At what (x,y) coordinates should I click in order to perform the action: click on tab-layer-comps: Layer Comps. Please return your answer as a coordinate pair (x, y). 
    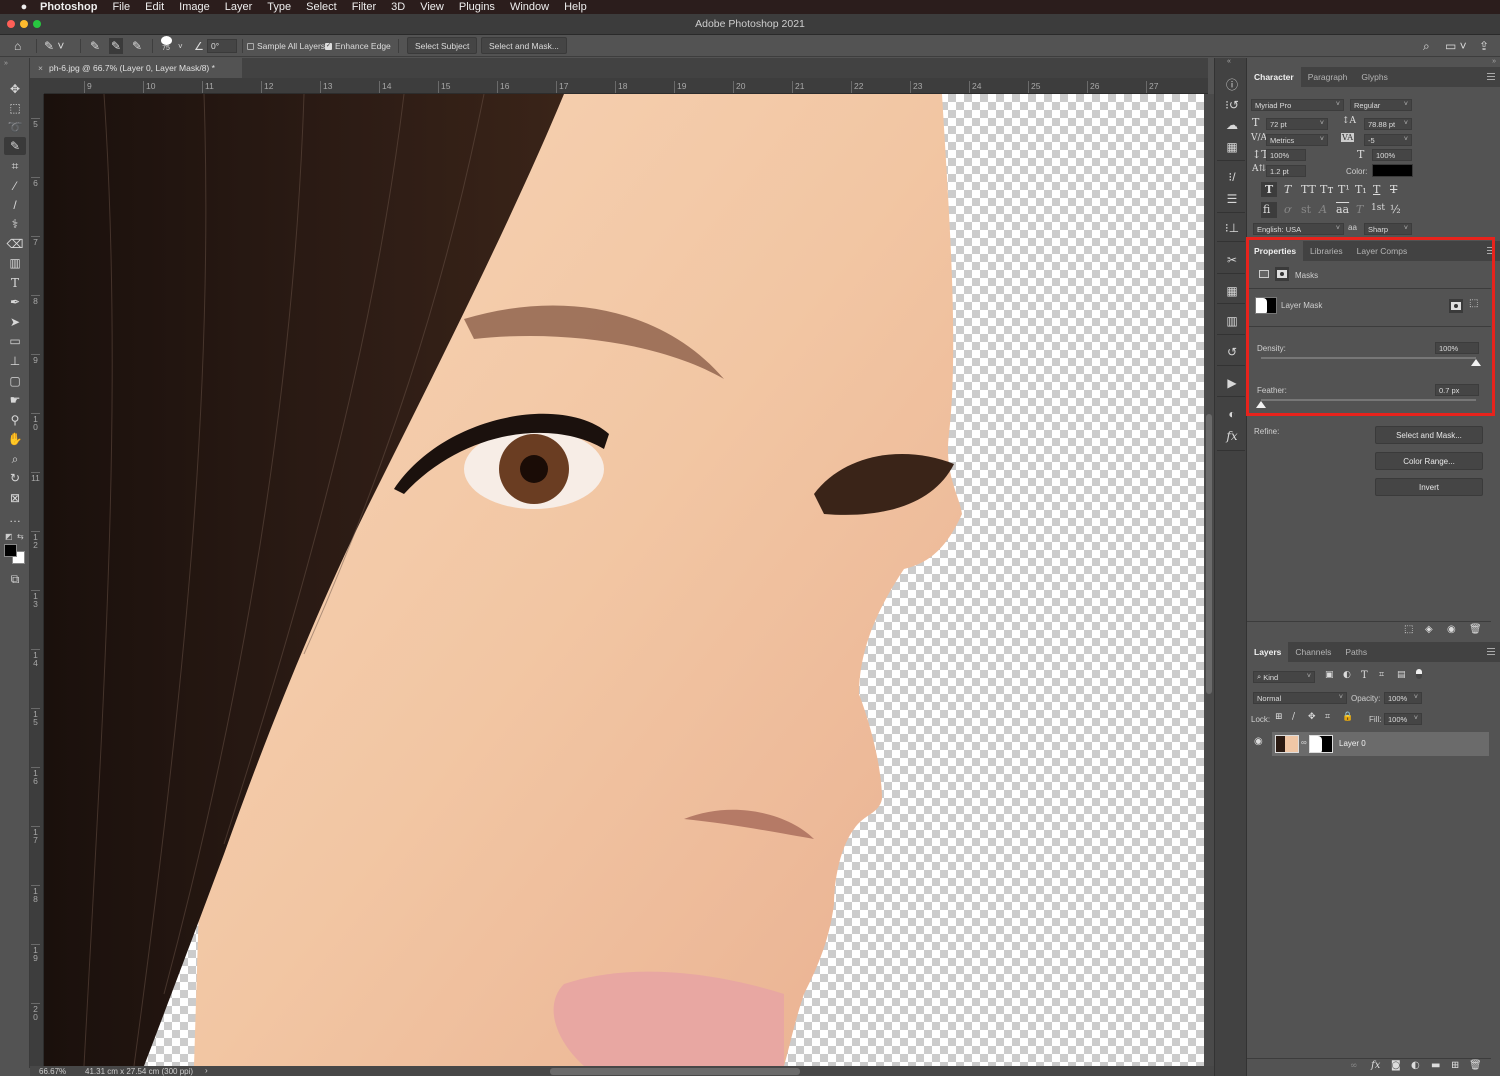
    Looking at the image, I should click on (1382, 251).